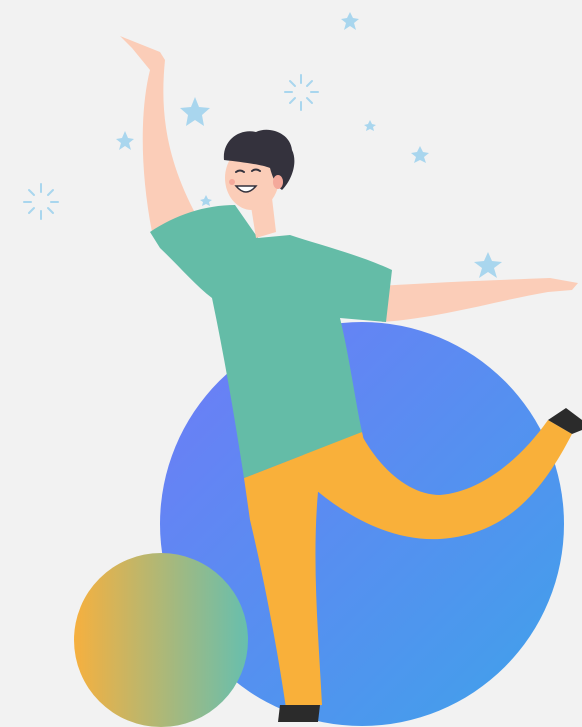  Describe the element at coordinates (299, 713) in the screenshot. I see `shoe` at that location.